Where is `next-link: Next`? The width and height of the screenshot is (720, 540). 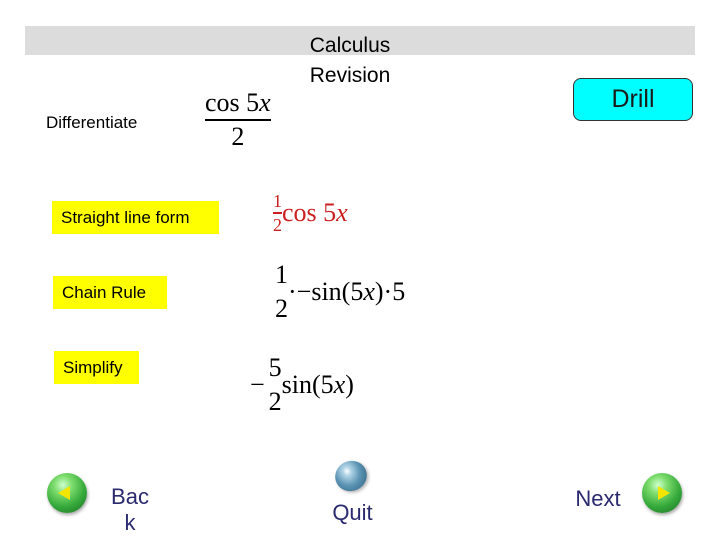 next-link: Next is located at coordinates (598, 499).